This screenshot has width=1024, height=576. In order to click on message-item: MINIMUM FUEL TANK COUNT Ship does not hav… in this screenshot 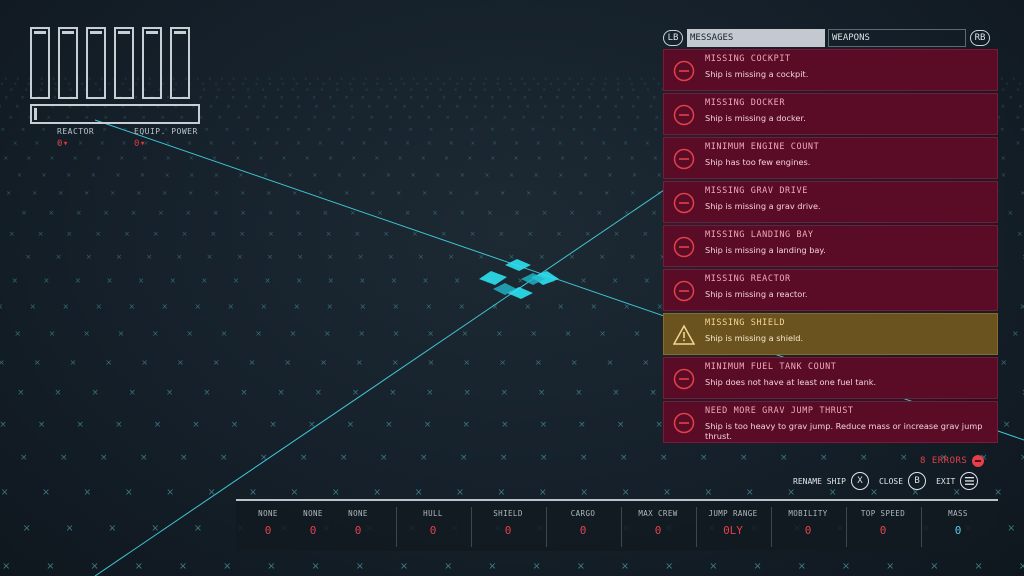, I will do `click(830, 378)`.